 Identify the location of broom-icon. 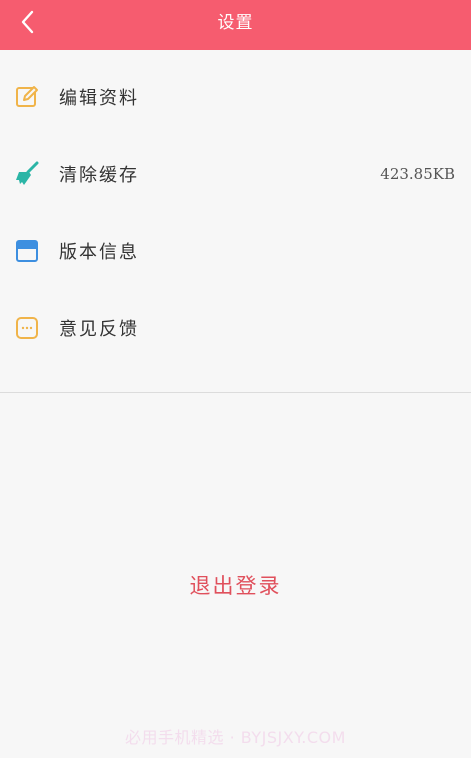
(27, 174).